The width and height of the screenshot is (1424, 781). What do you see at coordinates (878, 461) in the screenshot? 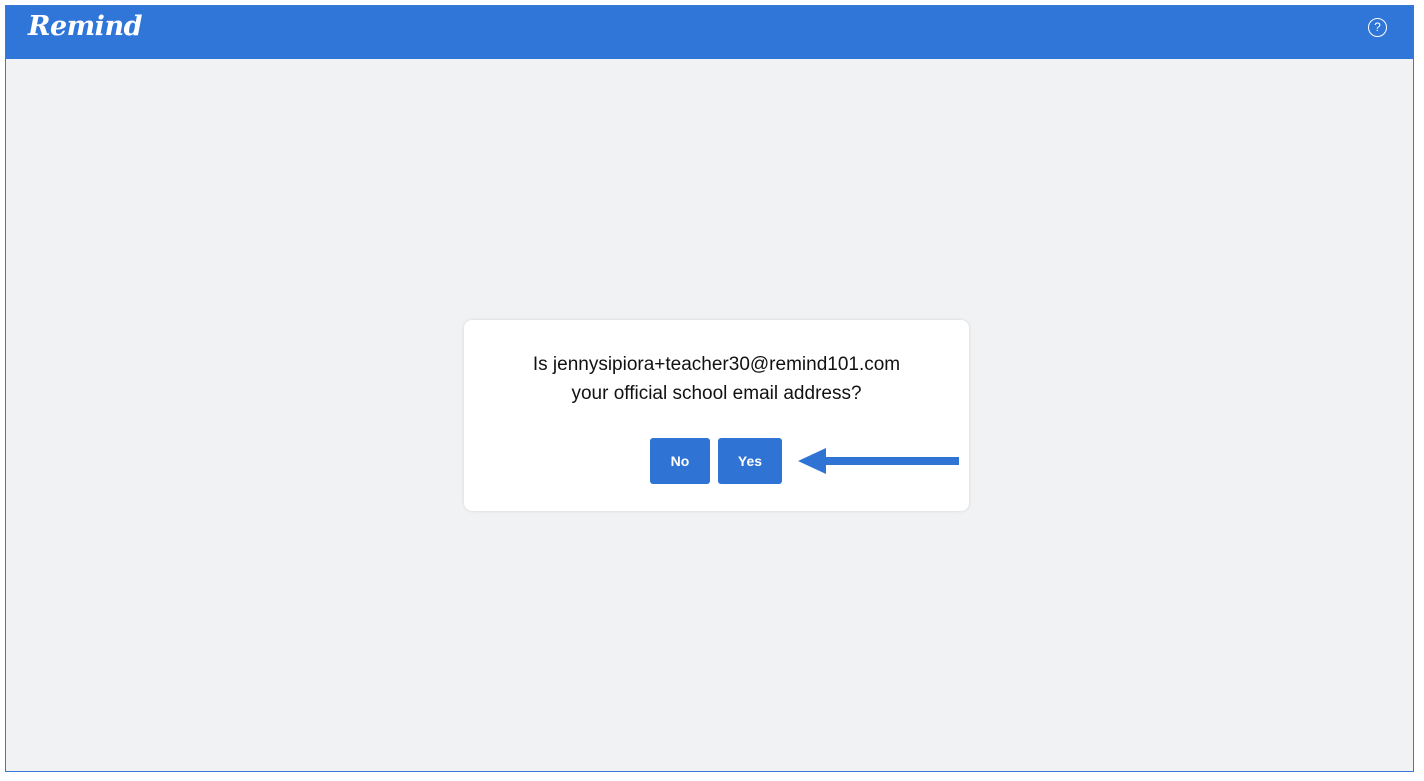
I see `arrow-left-icon` at bounding box center [878, 461].